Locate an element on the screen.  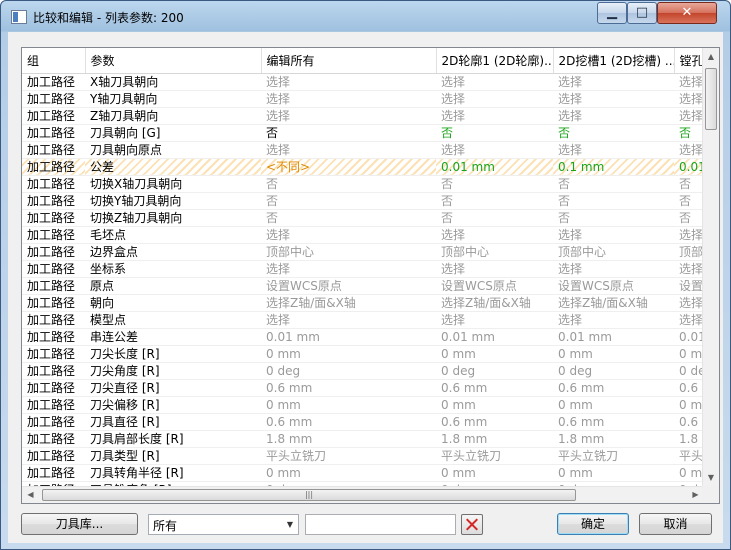
boring-value-cell: 0.01 mm is located at coordinates (688, 167).